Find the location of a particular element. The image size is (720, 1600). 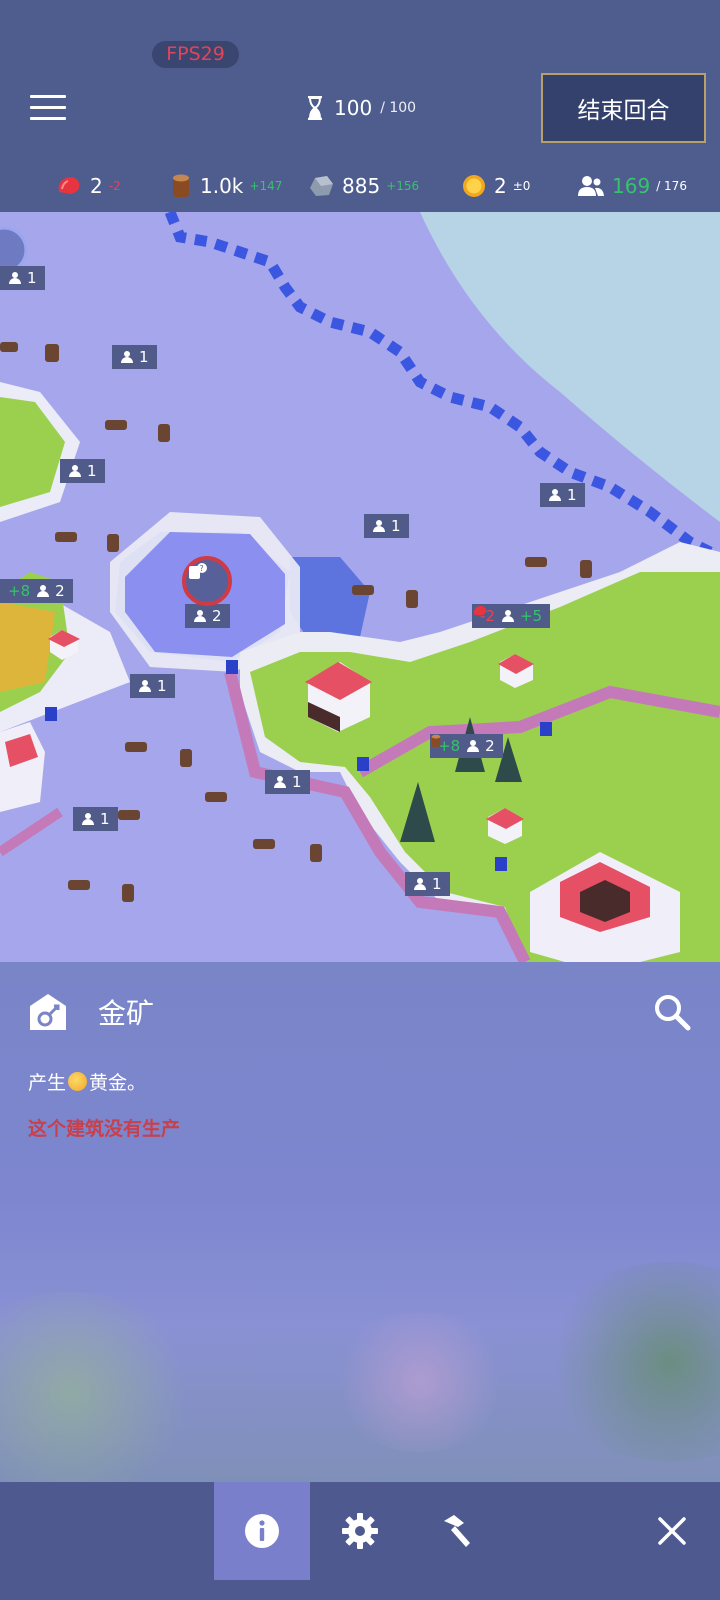

production-delta: +8 is located at coordinates (19, 591).